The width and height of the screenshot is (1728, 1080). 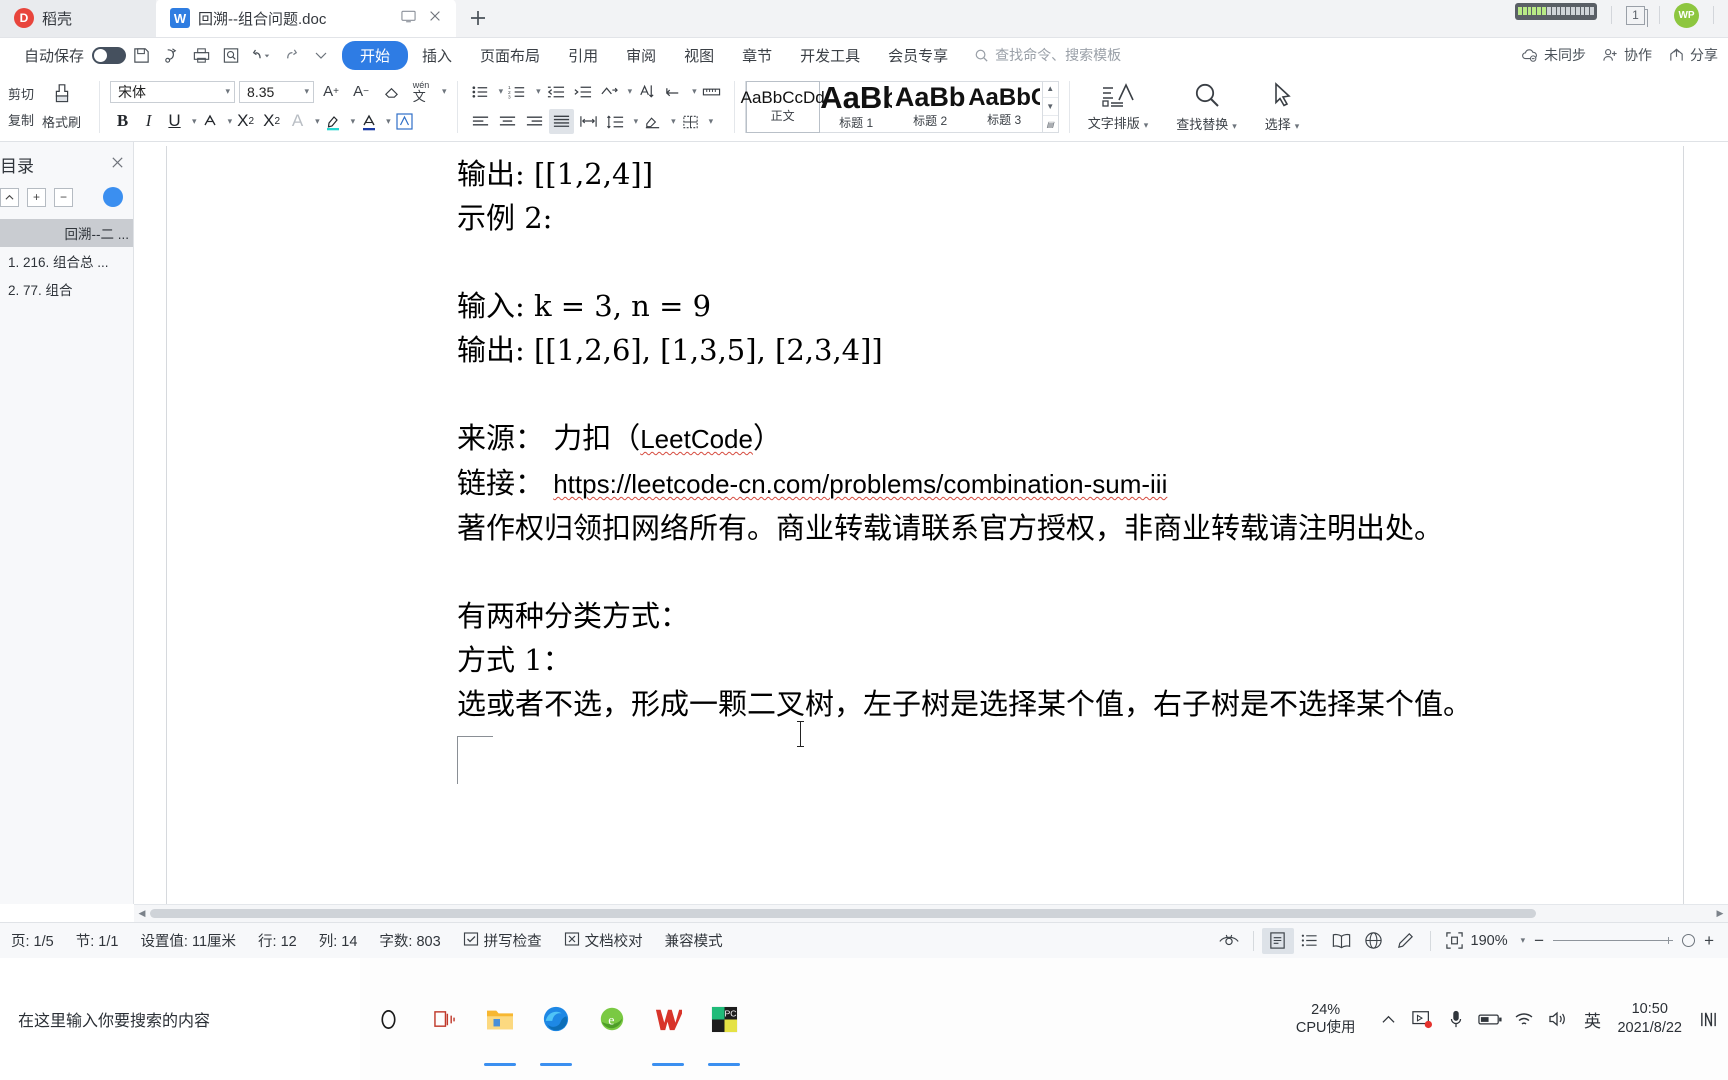 I want to click on tab-document: W 回溯--组合问题.doc, so click(x=306, y=18).